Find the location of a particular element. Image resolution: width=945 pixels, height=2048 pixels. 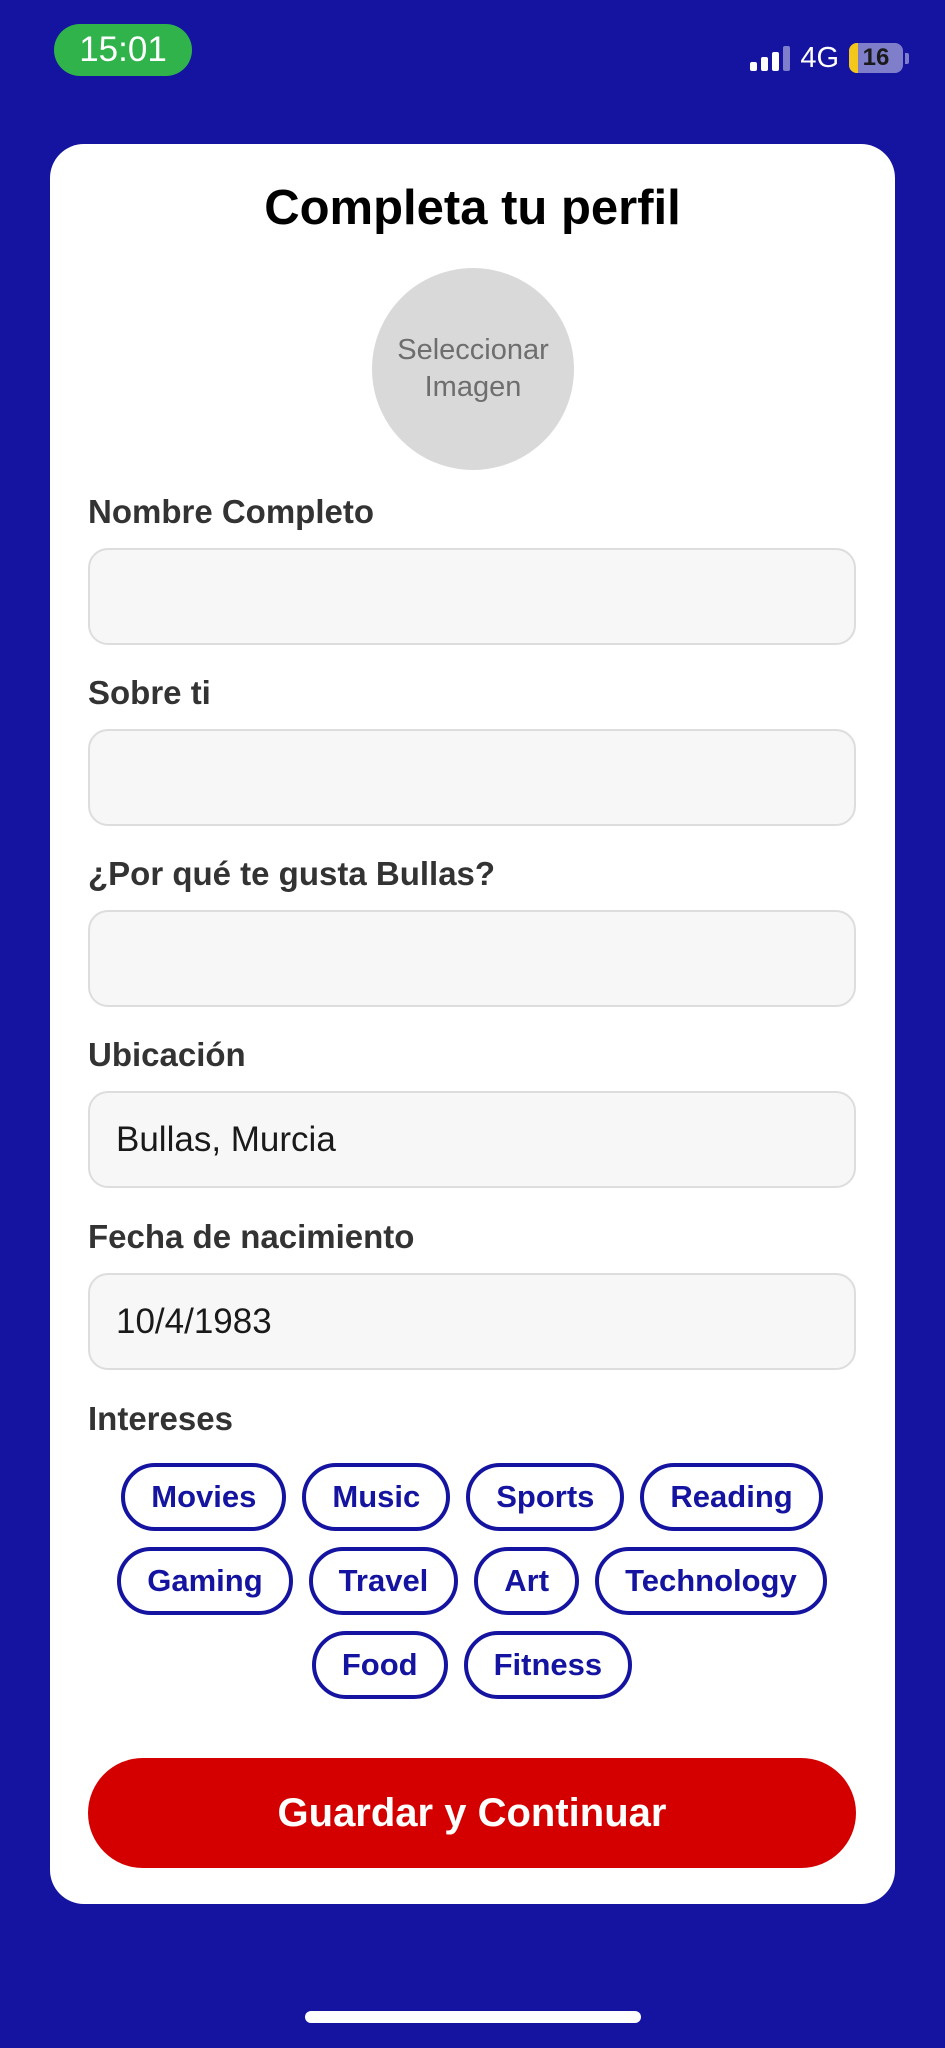

home-indicator is located at coordinates (473, 2017).